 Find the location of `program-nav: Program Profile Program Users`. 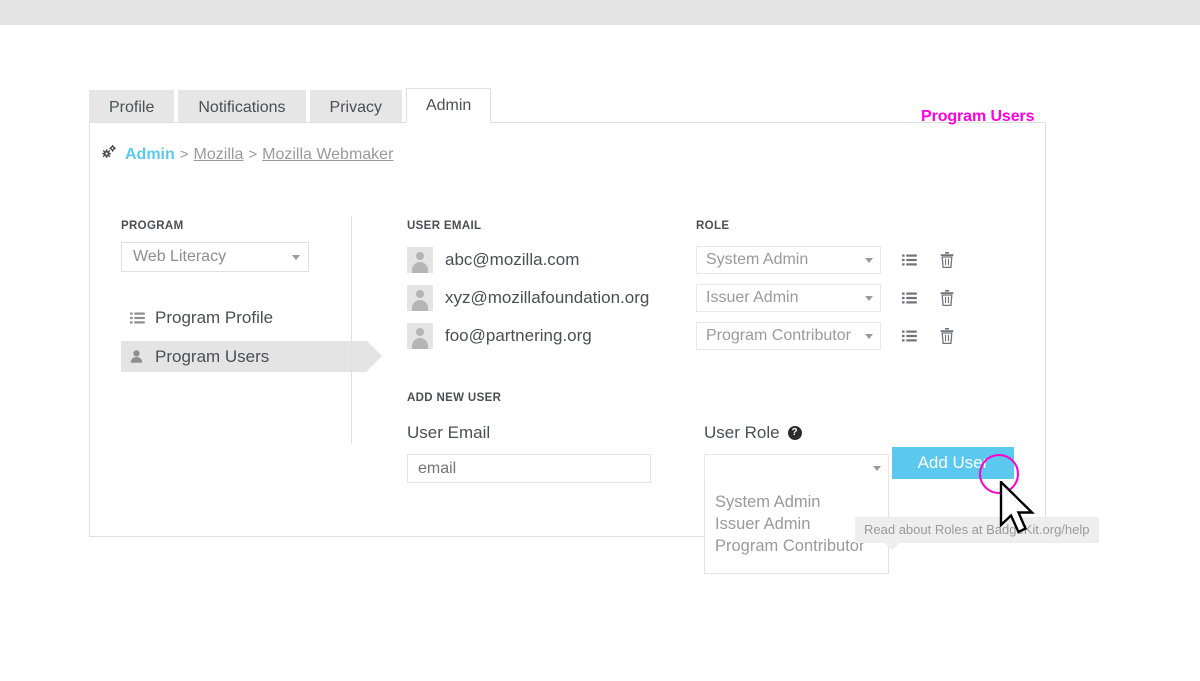

program-nav: Program Profile Program Users is located at coordinates (251, 337).